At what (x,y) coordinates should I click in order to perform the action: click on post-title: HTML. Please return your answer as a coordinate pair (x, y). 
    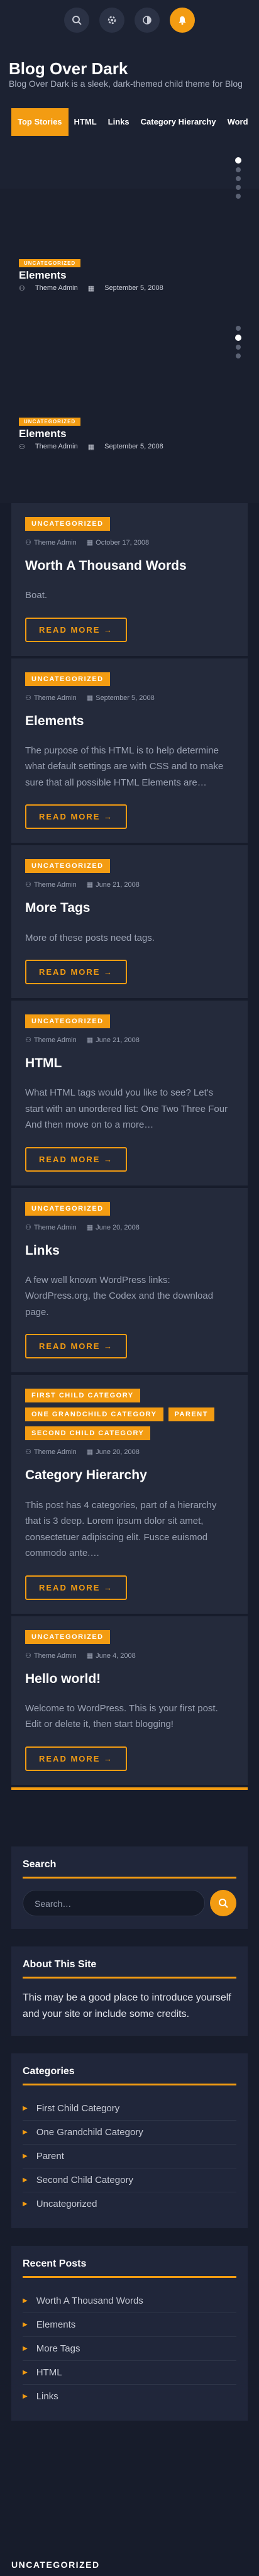
    Looking at the image, I should click on (129, 1063).